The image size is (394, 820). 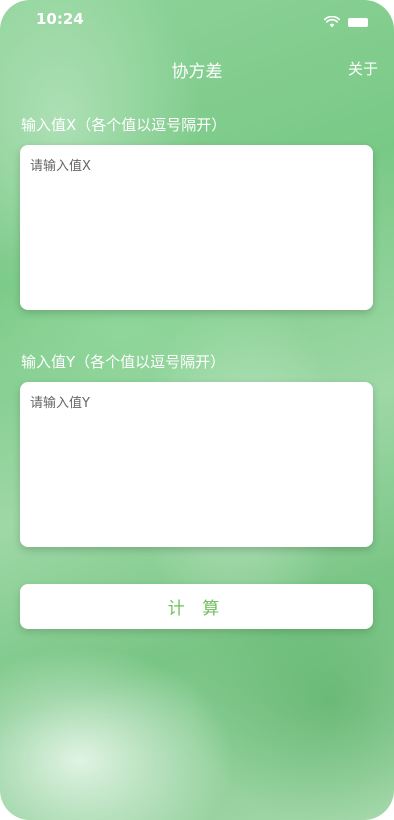 I want to click on battery-icon, so click(x=358, y=22).